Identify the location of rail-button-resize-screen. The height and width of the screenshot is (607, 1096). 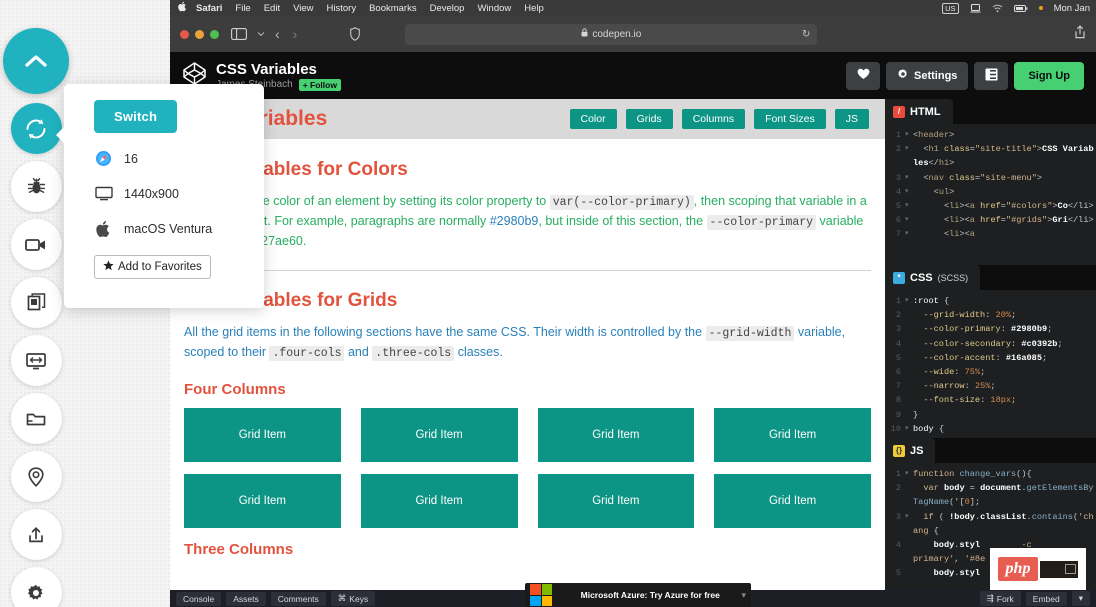
(36, 360).